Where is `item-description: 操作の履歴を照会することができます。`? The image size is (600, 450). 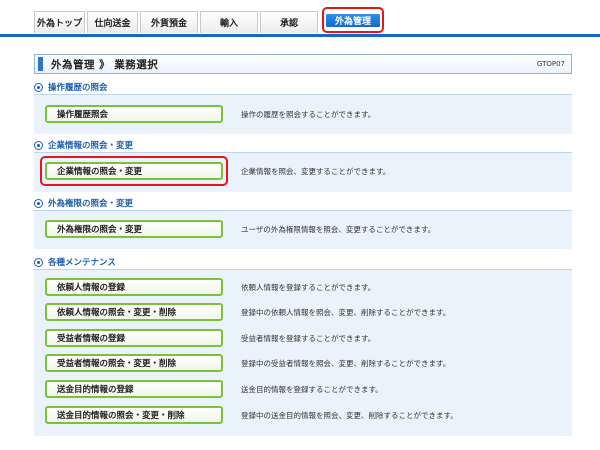 item-description: 操作の履歴を照会することができます。 is located at coordinates (308, 114).